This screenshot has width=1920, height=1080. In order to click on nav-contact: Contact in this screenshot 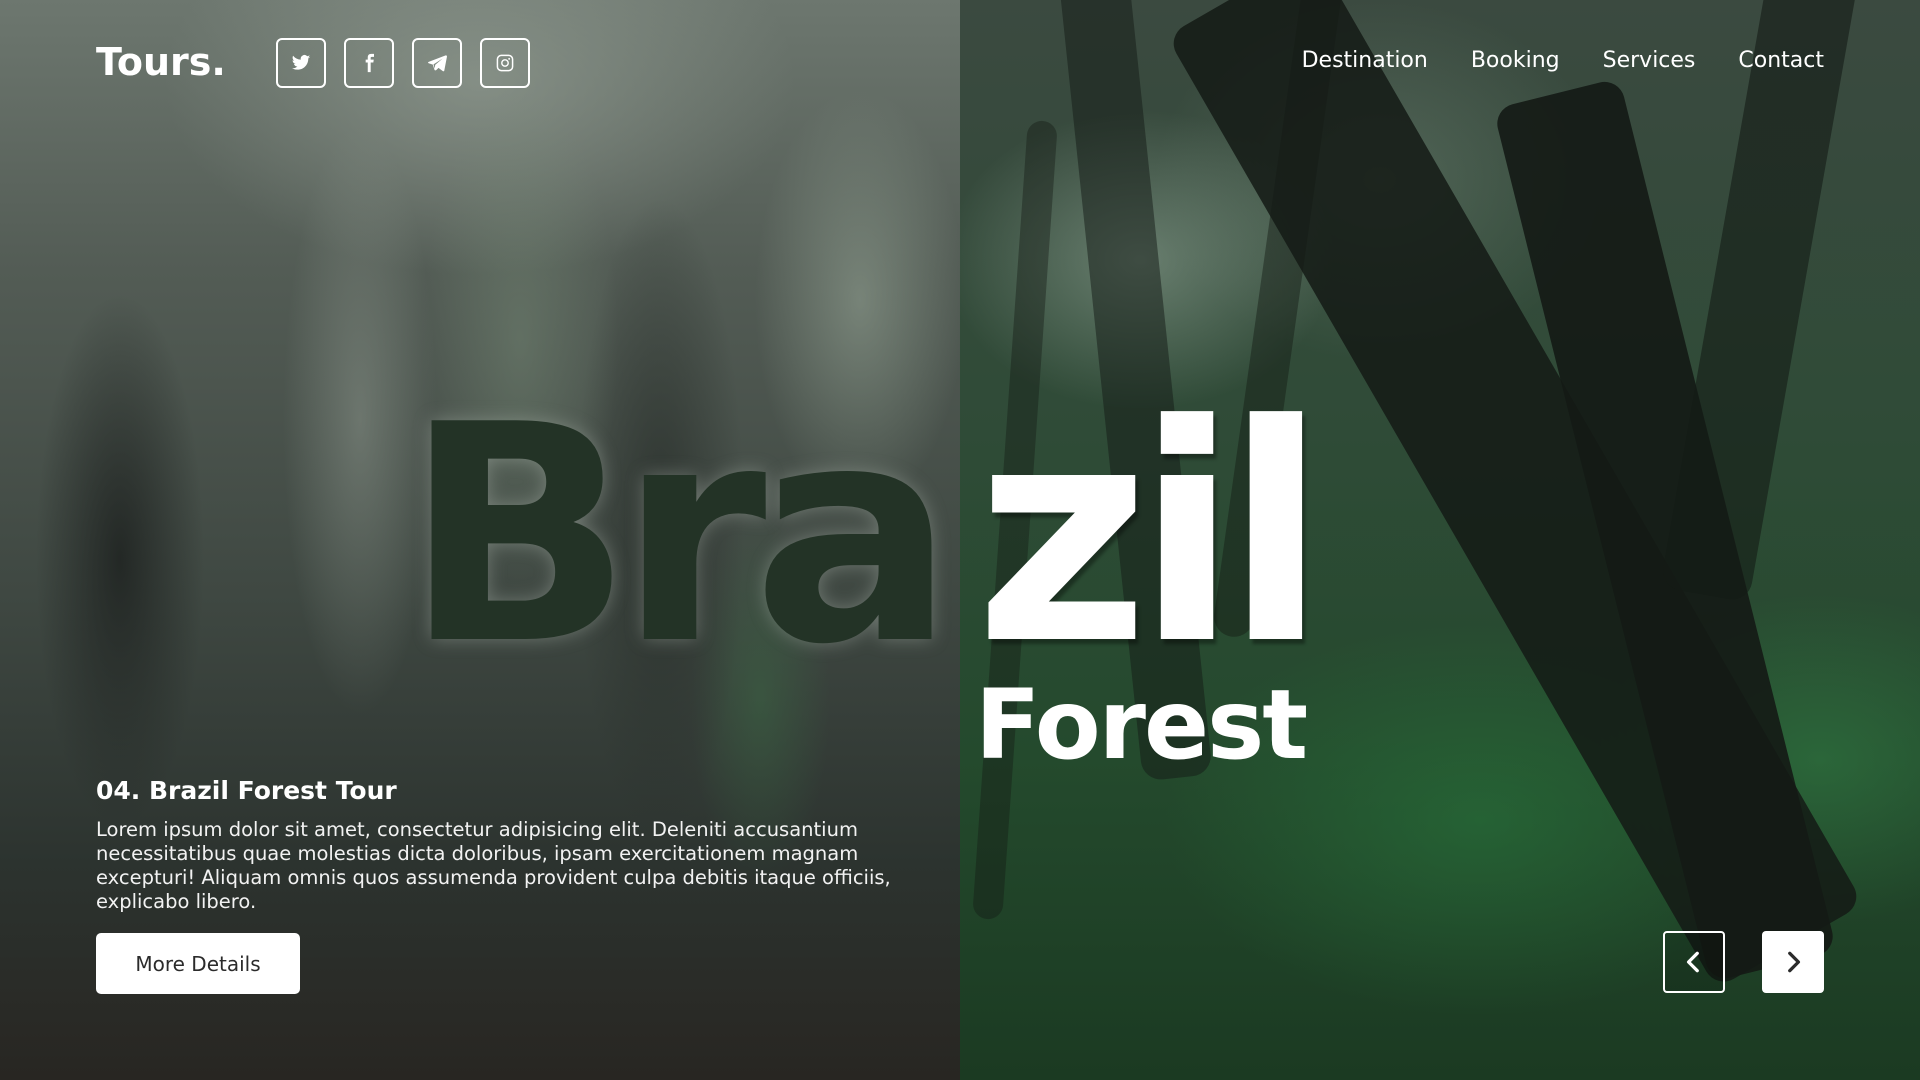, I will do `click(1781, 60)`.